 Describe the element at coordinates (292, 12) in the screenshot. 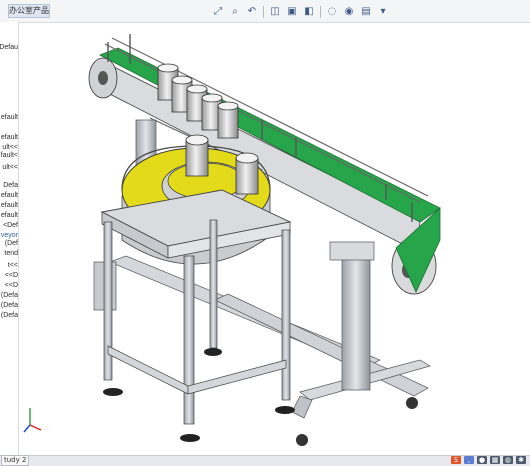

I see `view-orientation-icon: ▣` at that location.